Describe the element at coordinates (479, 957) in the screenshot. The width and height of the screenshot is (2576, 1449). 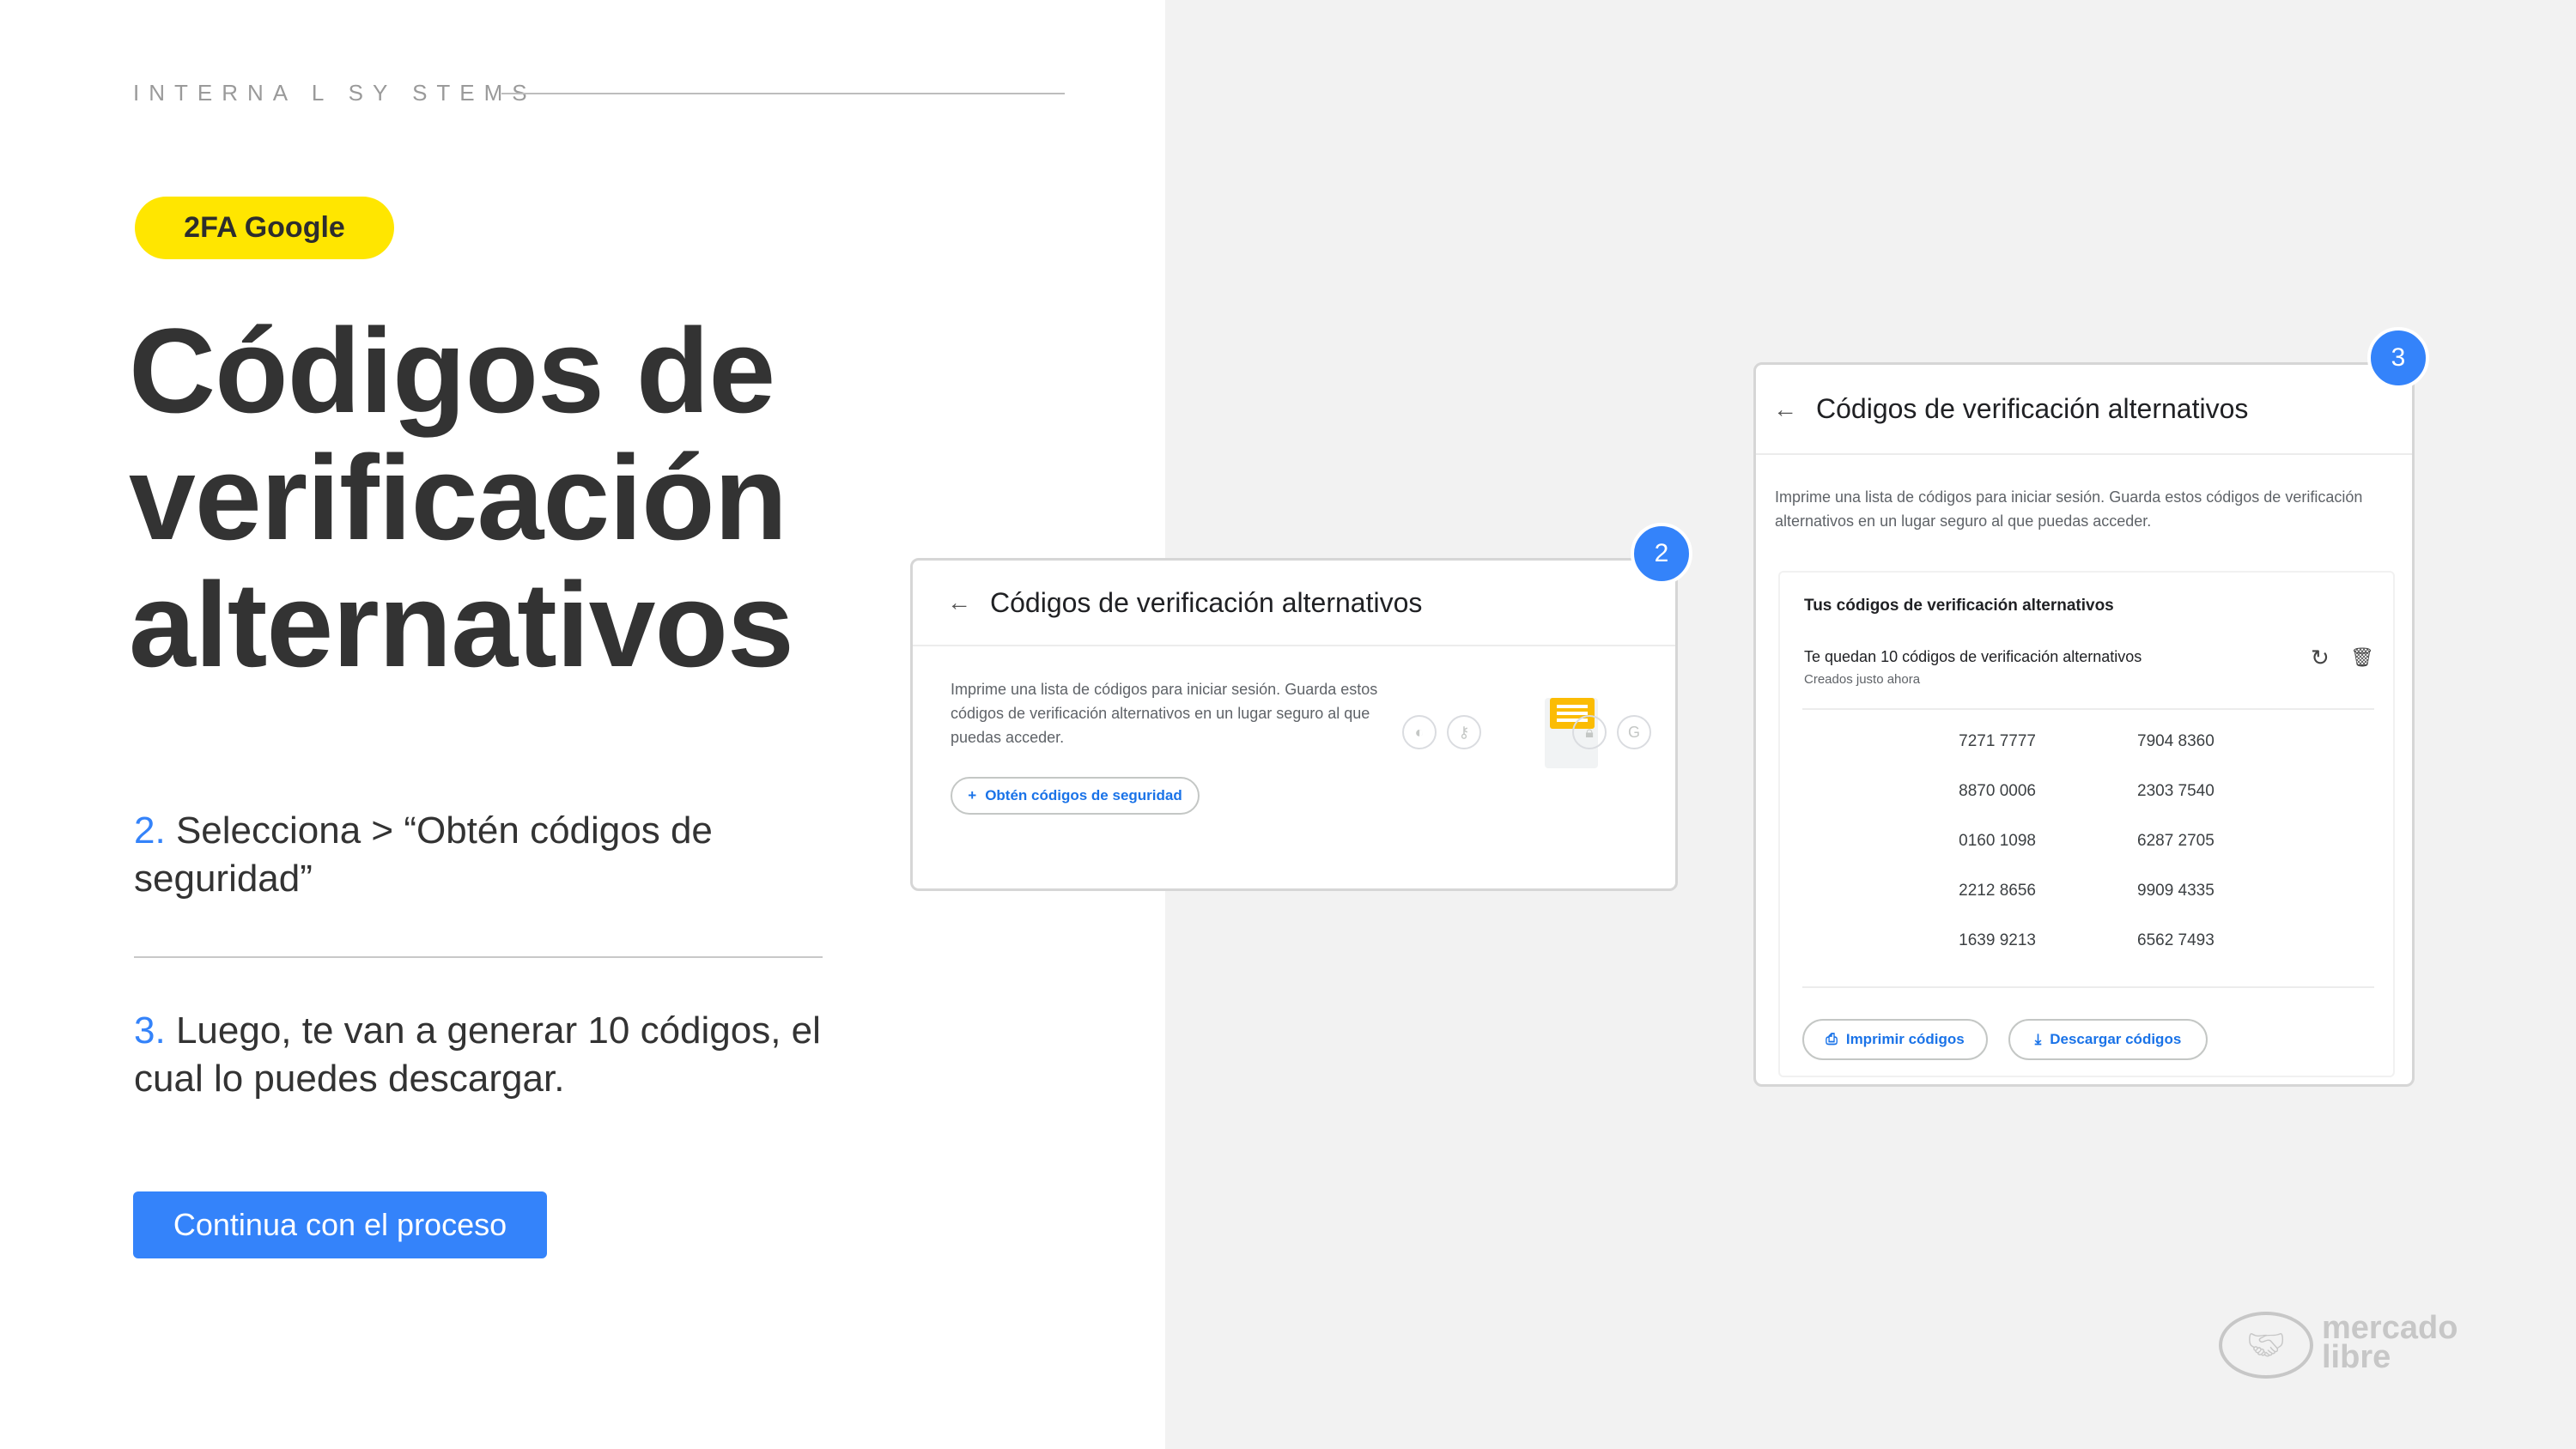
I see `steps-divider` at that location.